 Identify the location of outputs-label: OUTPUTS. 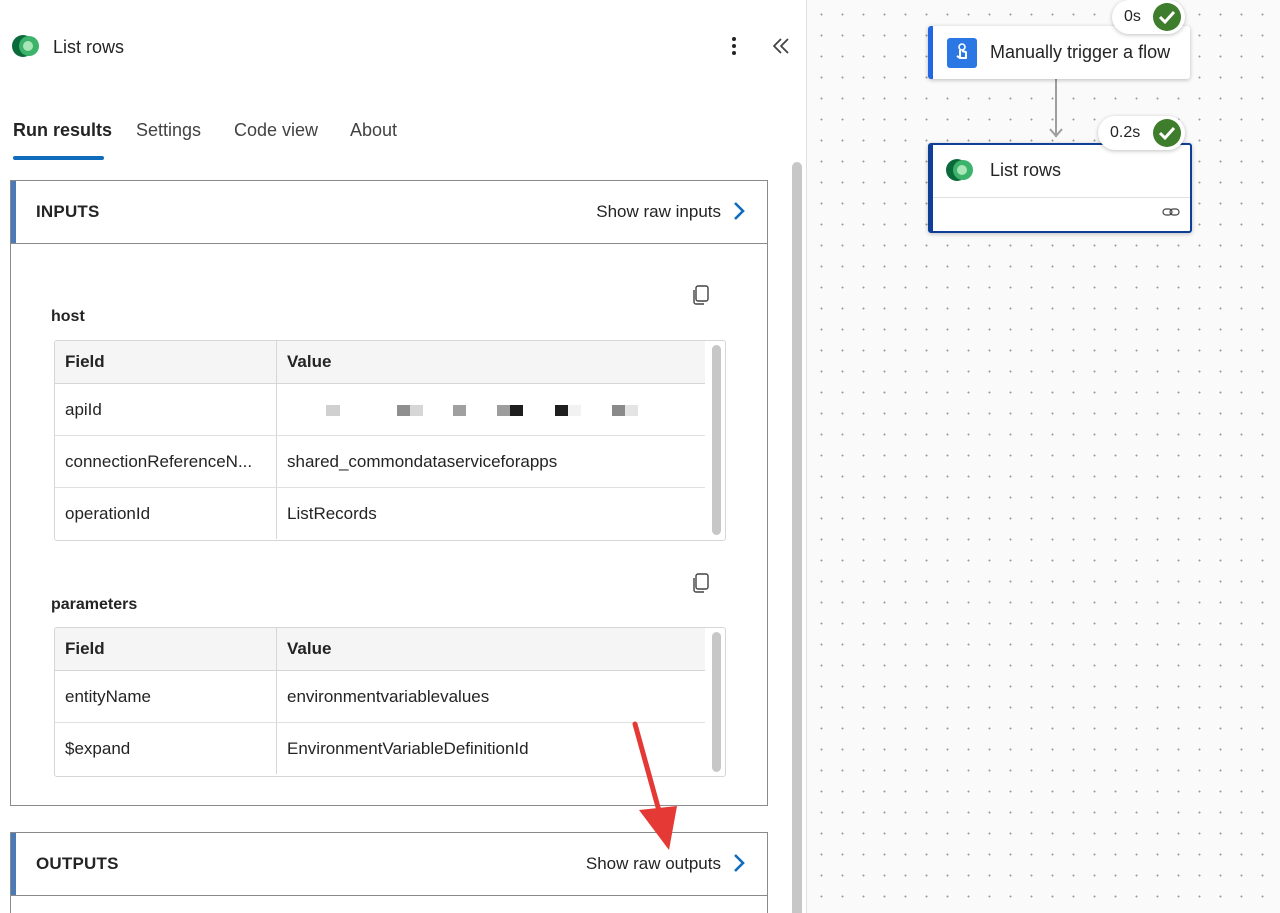
(77, 863).